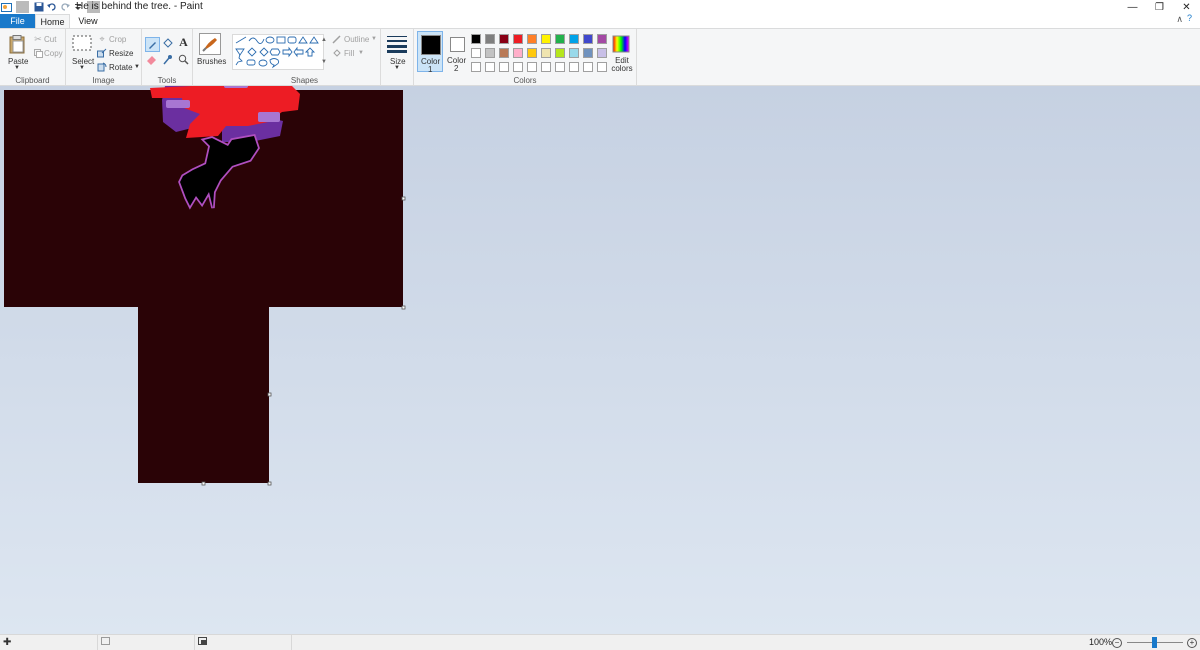 Image resolution: width=1200 pixels, height=650 pixels. Describe the element at coordinates (183, 42) in the screenshot. I see `text-icon: A` at that location.